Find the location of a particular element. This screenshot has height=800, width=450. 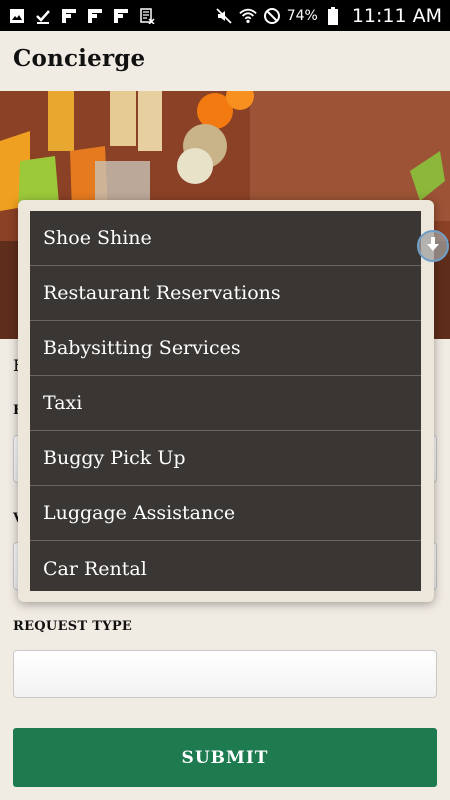

wifi-icon is located at coordinates (247, 16).